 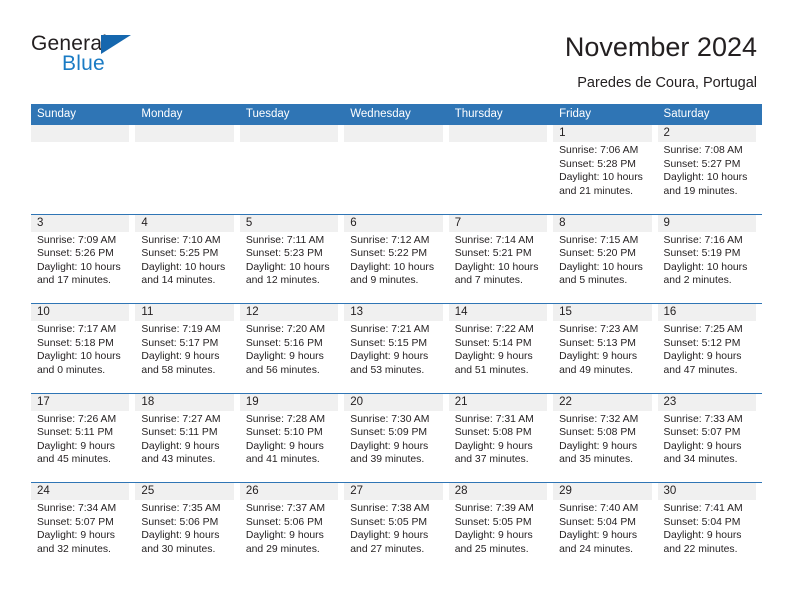 I want to click on day-number: 5, so click(x=249, y=222).